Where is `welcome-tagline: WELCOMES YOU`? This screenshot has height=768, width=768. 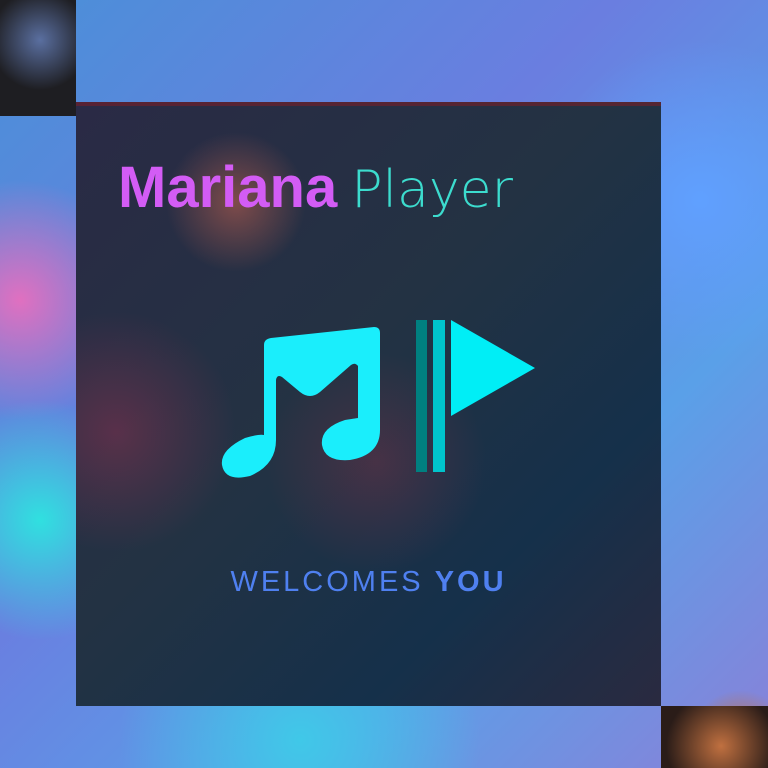 welcome-tagline: WELCOMES YOU is located at coordinates (368, 582).